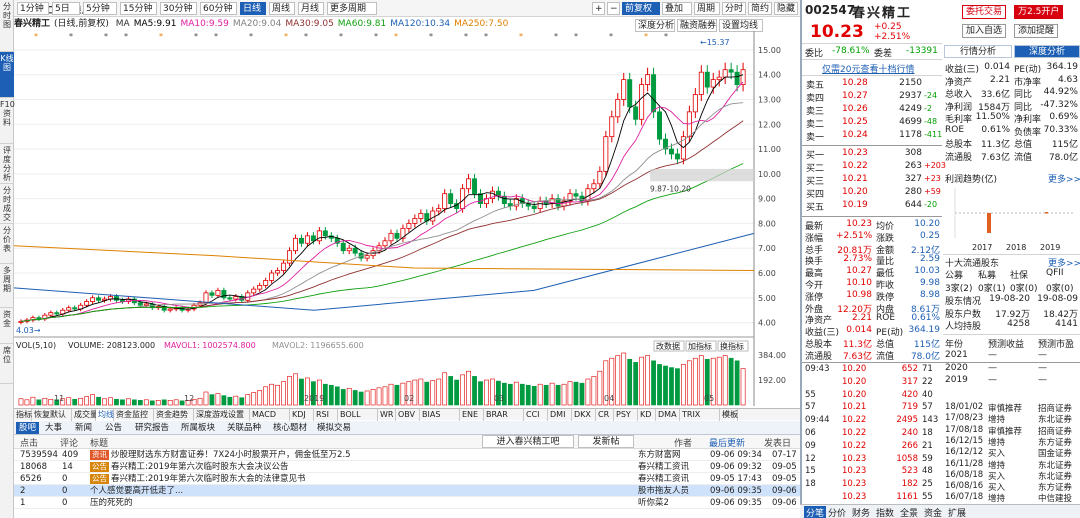 This screenshot has height=518, width=1080. What do you see at coordinates (760, 8) in the screenshot?
I see `simple-button: 简约` at bounding box center [760, 8].